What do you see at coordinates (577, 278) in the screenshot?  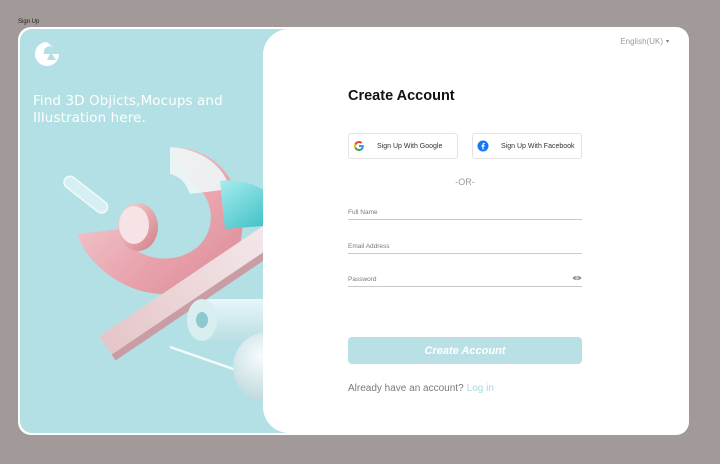 I see `eye-icon` at bounding box center [577, 278].